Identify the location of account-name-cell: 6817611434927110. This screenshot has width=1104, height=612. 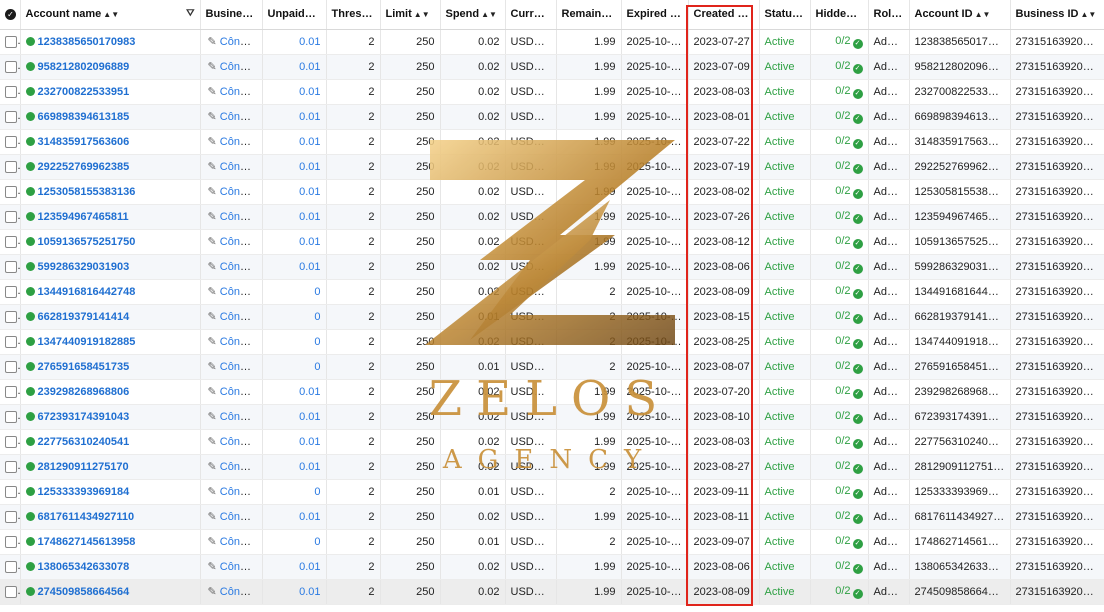
(110, 517).